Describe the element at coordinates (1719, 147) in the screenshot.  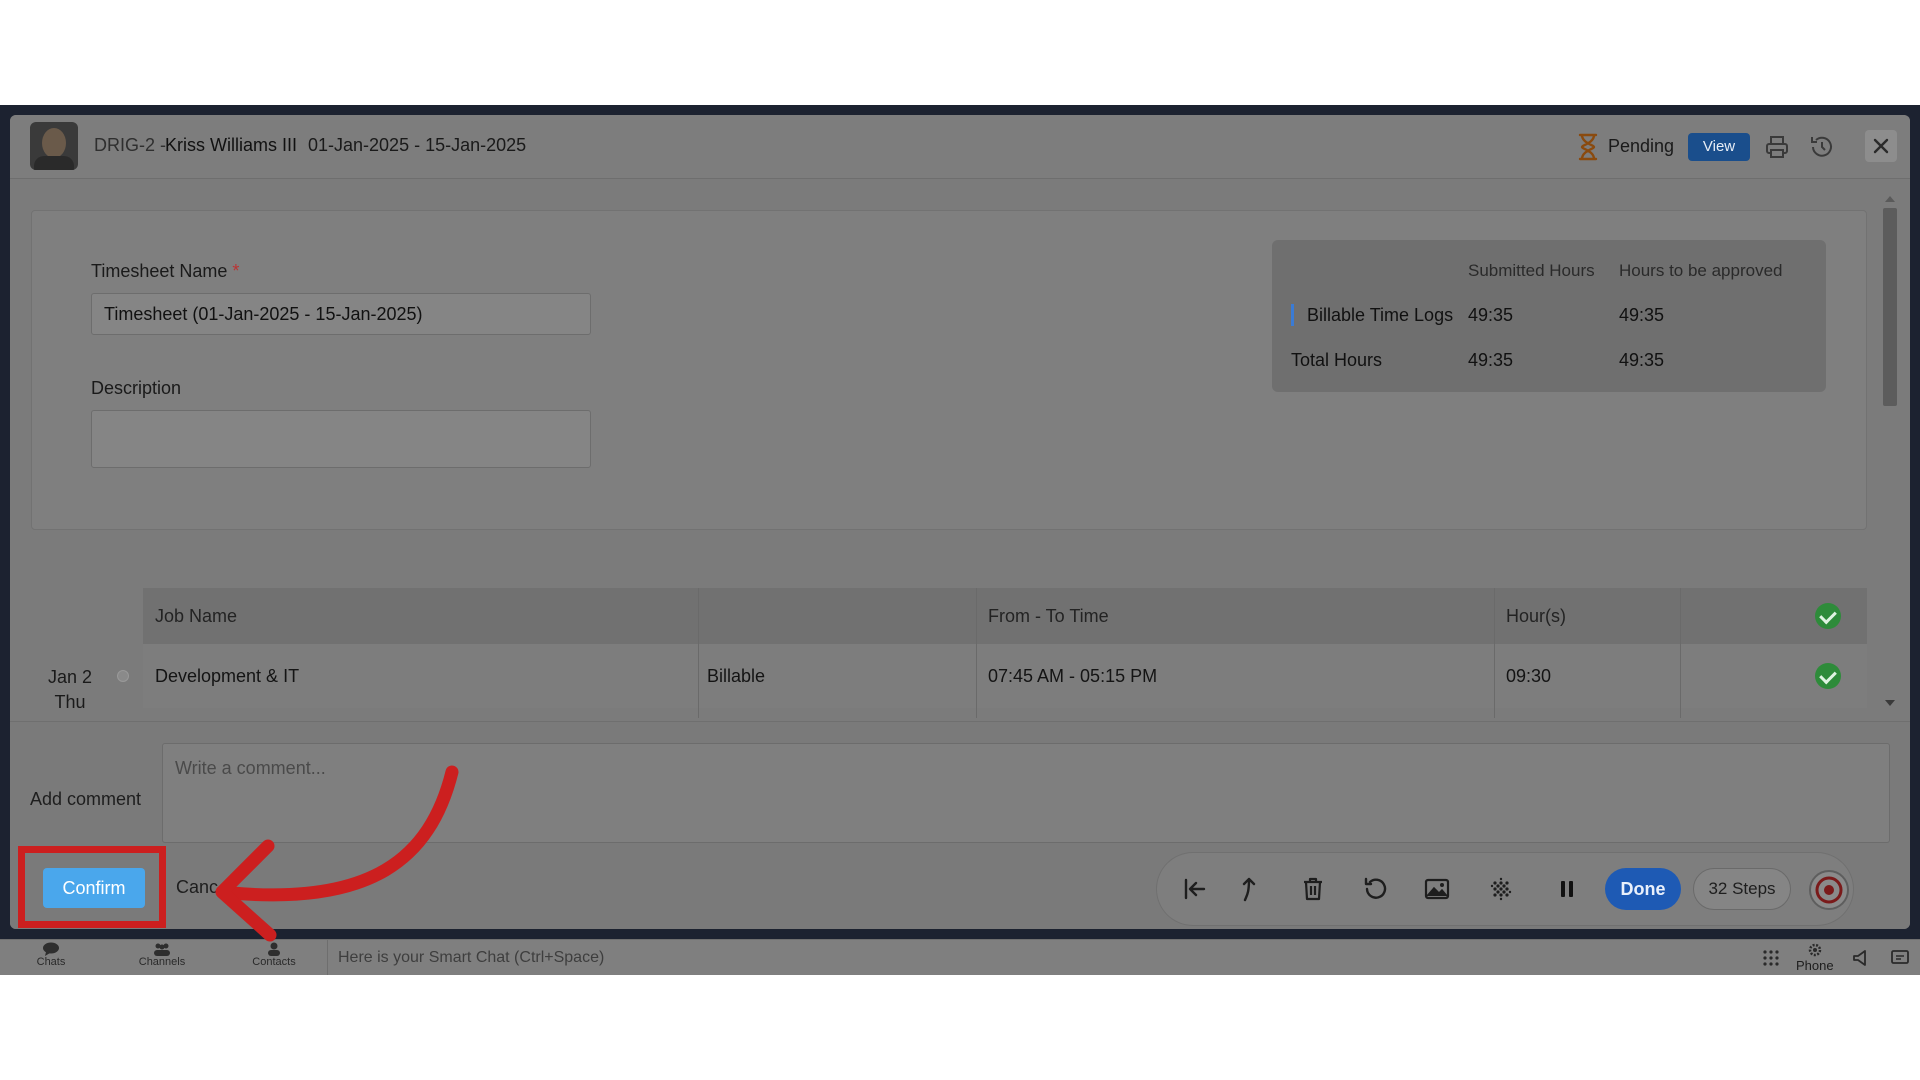
I see `view-button: View` at that location.